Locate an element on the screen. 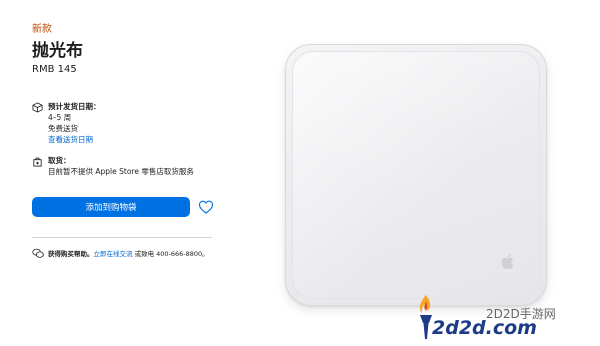  site-watermark: 2D2D手游网 2d2d.com is located at coordinates (504, 319).